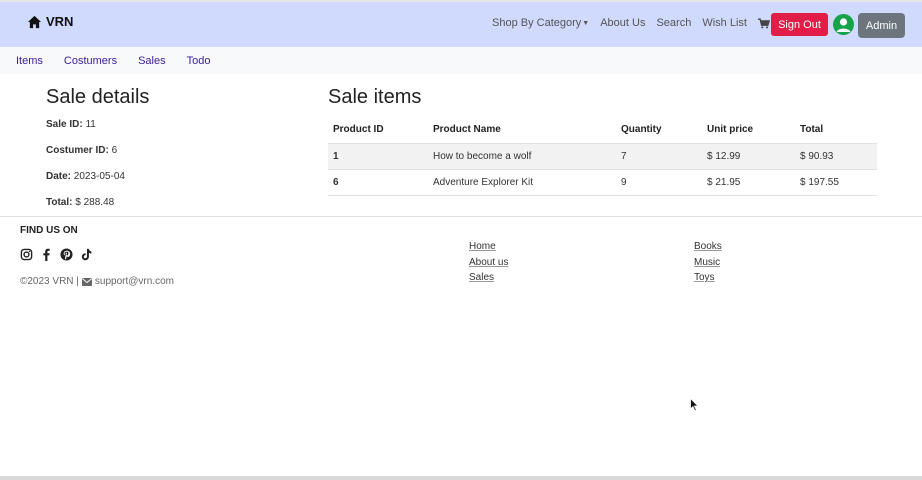  I want to click on detail-label: Sale ID:, so click(64, 124).